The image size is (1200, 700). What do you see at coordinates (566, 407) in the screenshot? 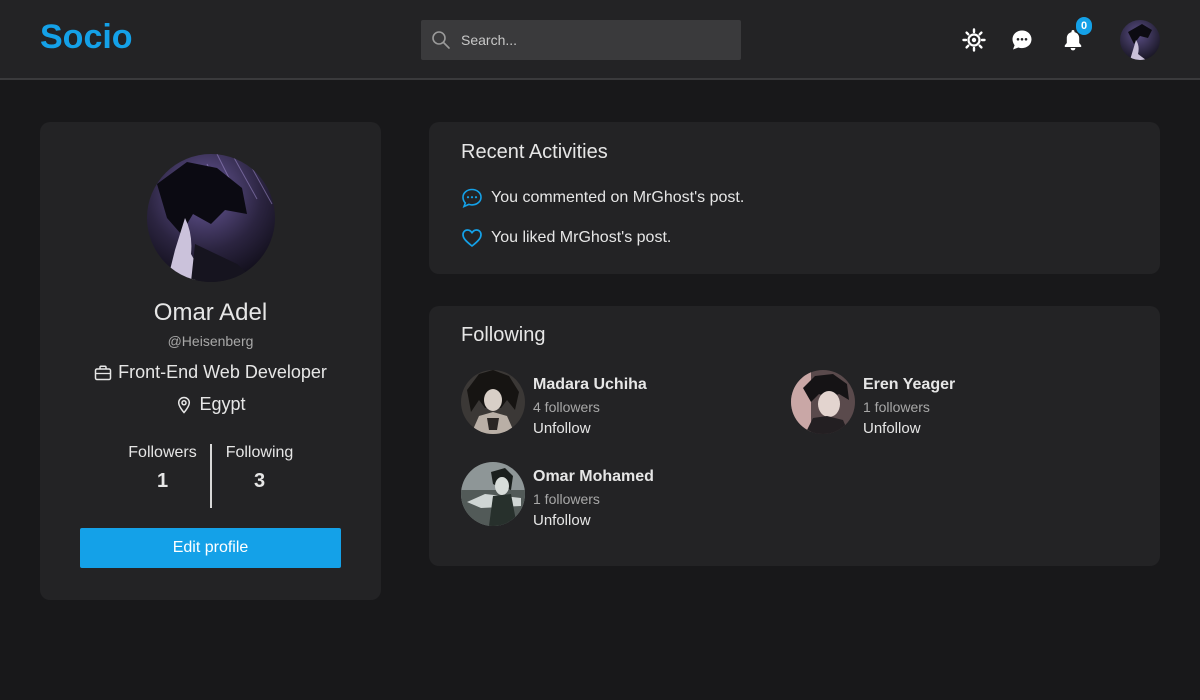
I see `following-followers-count: 4 followers` at bounding box center [566, 407].